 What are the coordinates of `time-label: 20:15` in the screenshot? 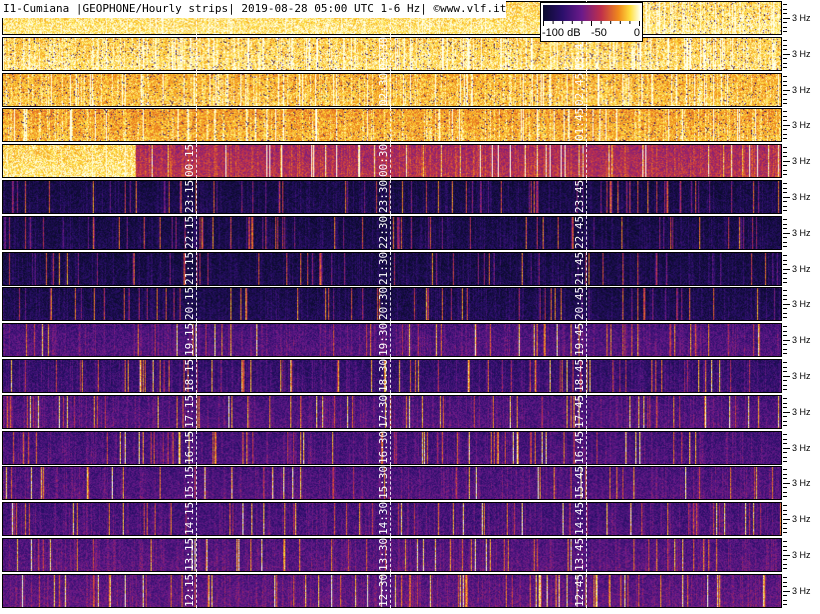 It's located at (189, 303).